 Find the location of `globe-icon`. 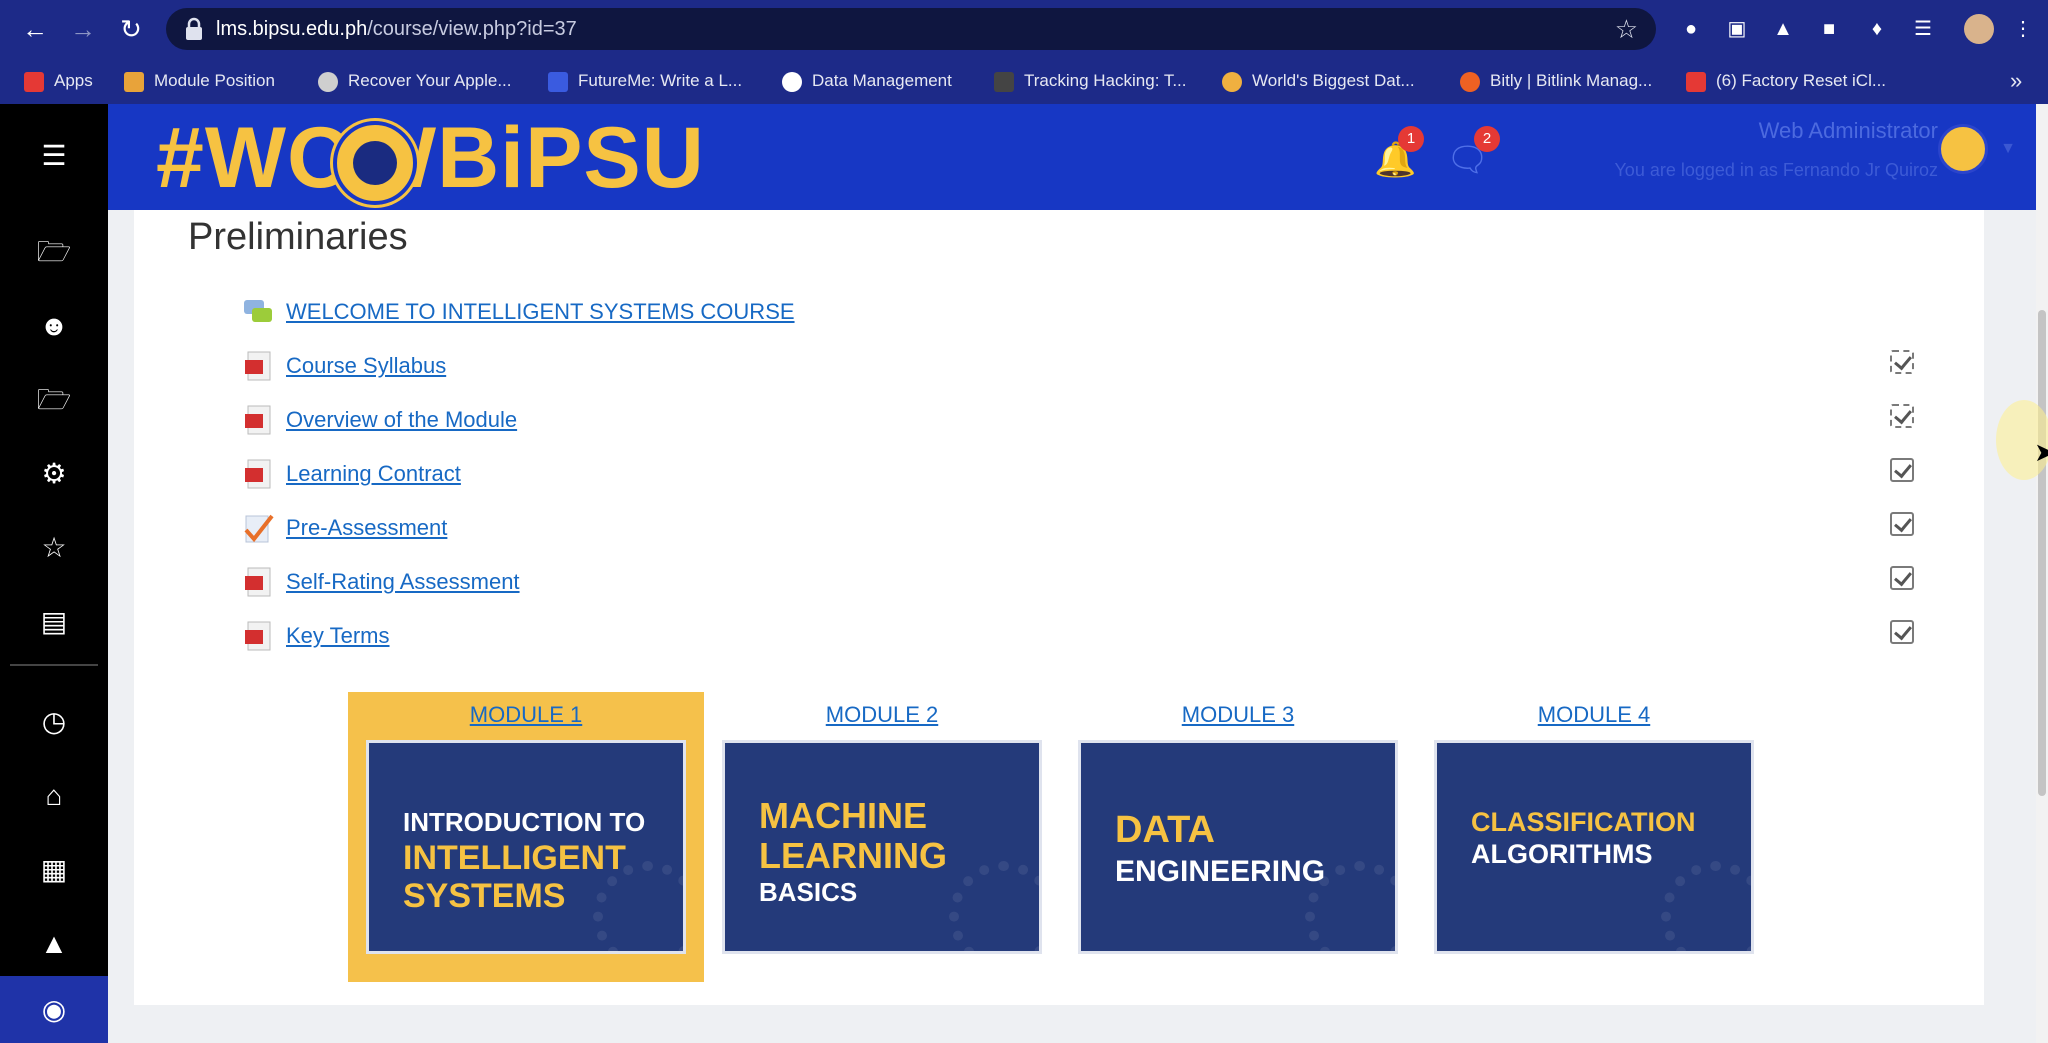

globe-icon is located at coordinates (792, 81).